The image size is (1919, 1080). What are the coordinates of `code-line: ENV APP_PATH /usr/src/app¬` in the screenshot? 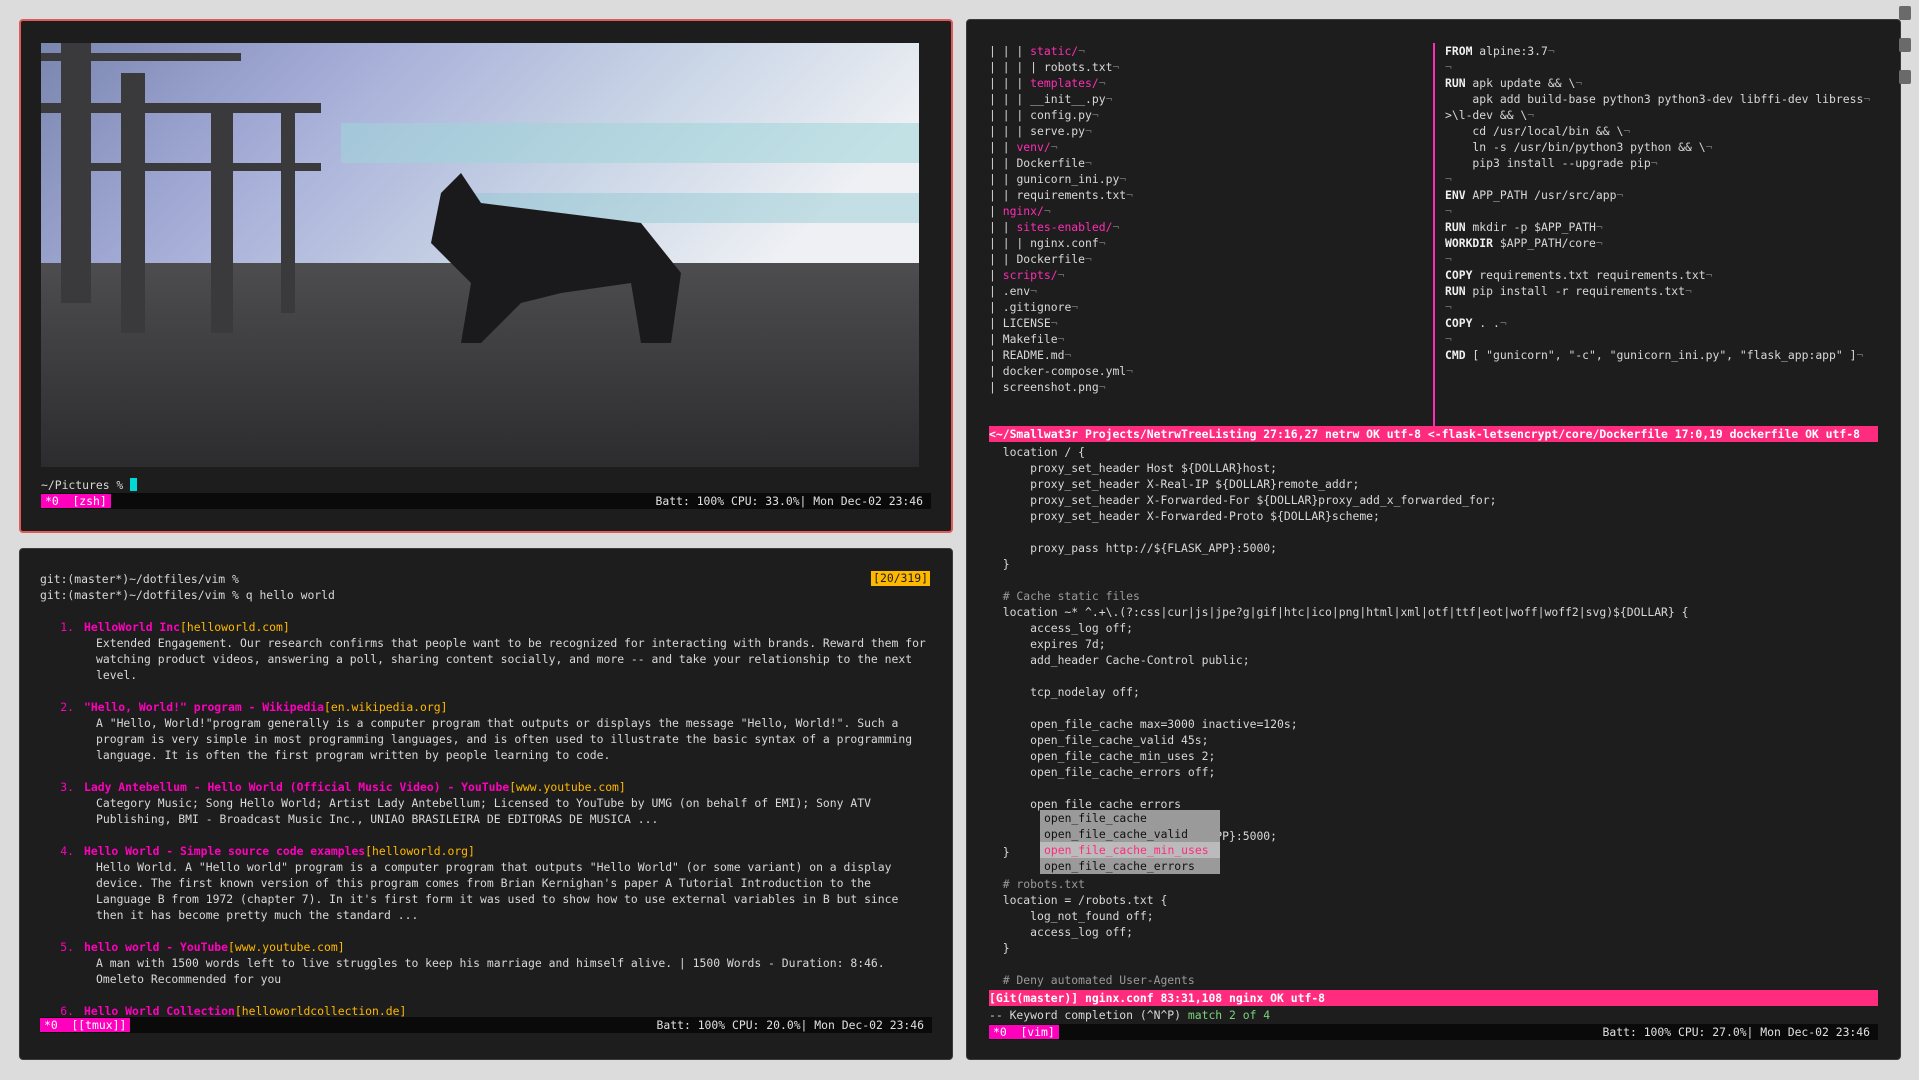 It's located at (1534, 195).